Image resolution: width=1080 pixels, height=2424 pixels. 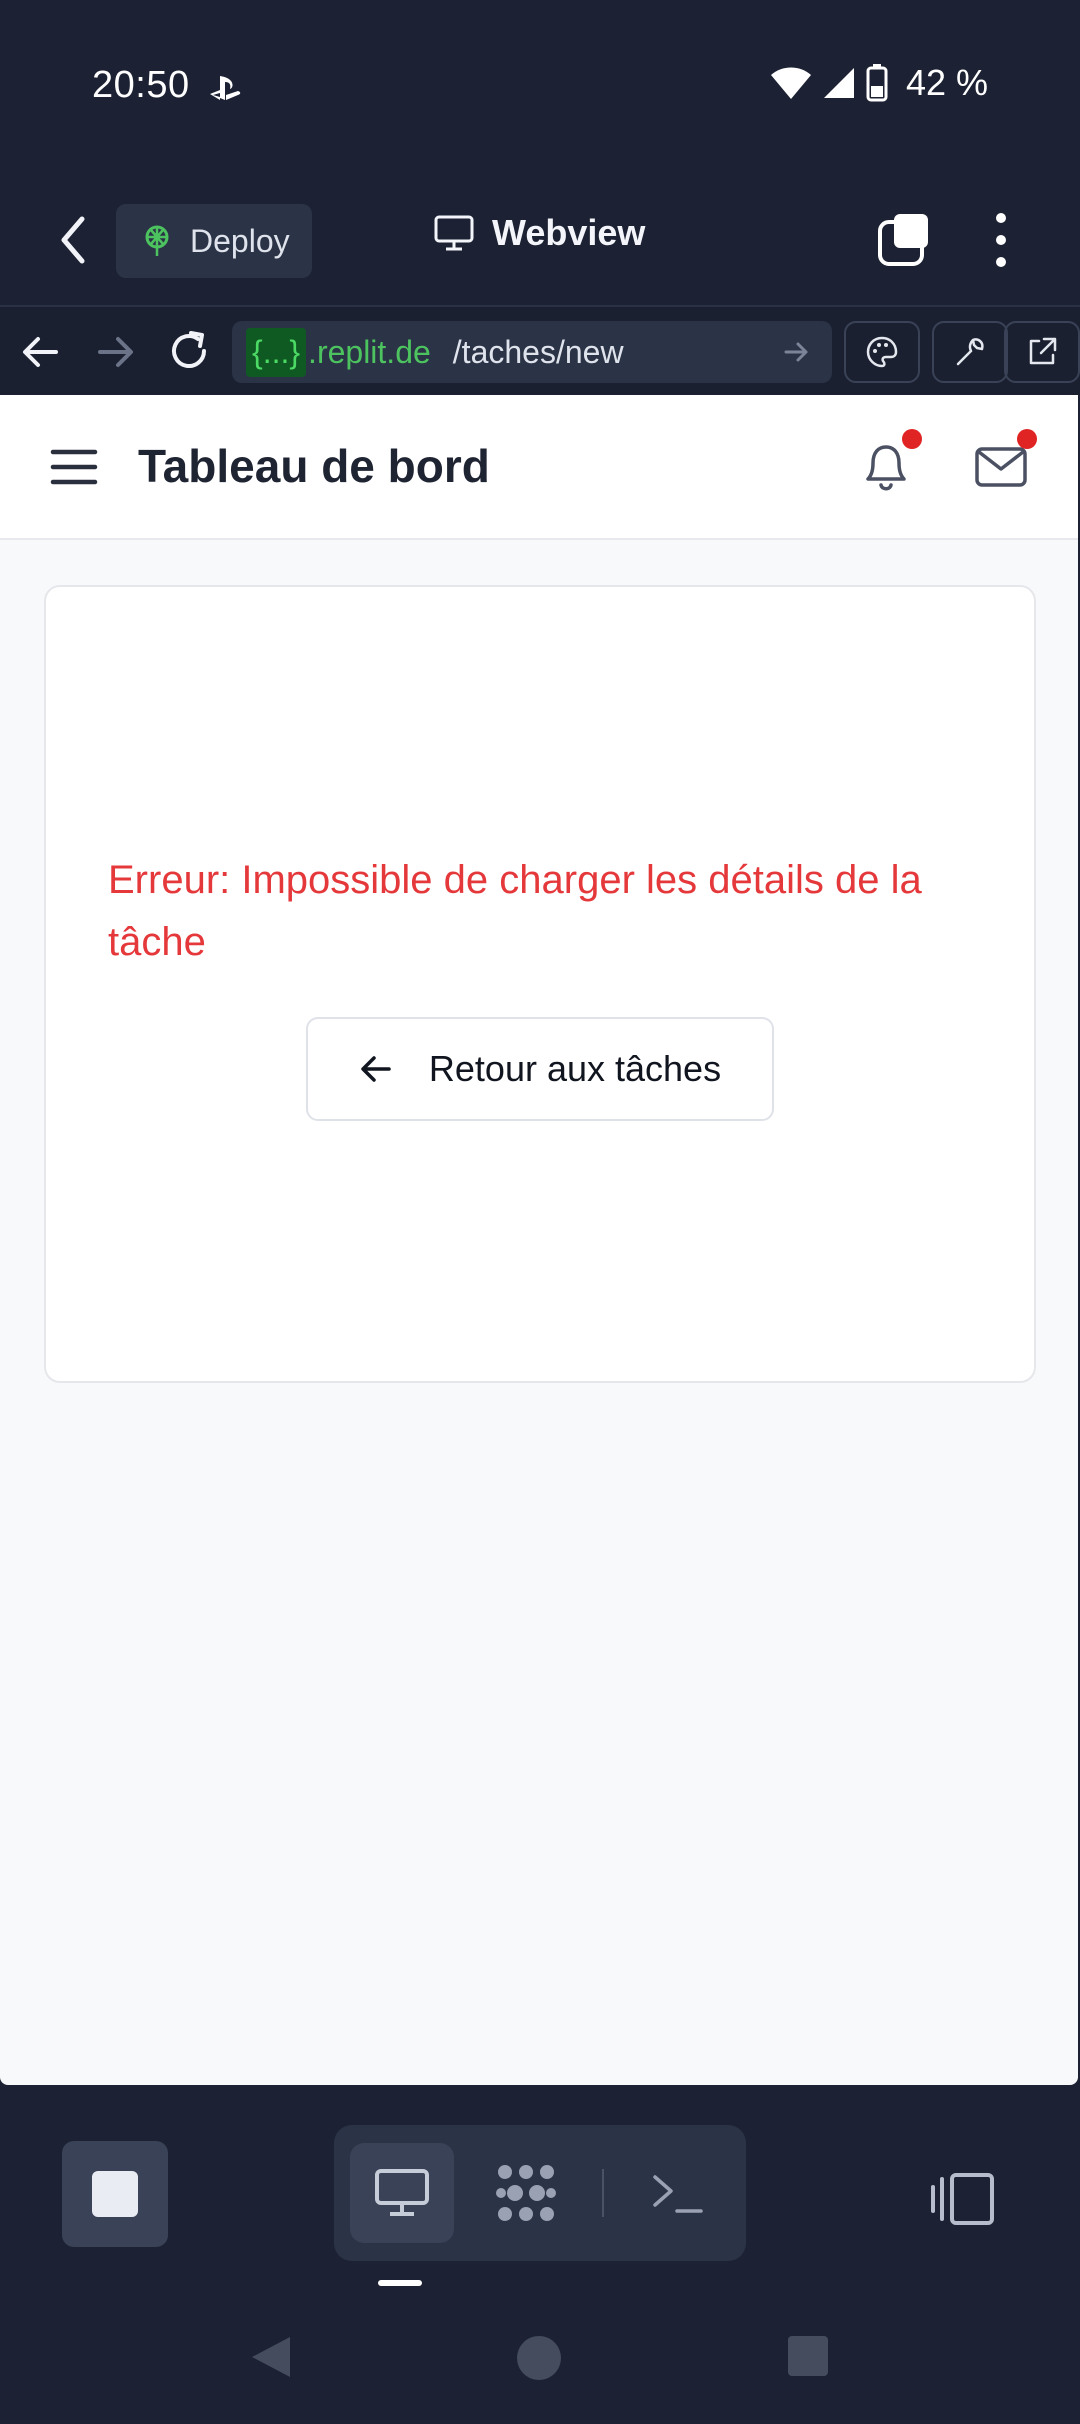 I want to click on status-bar: 20:50 42 %, so click(x=540, y=87).